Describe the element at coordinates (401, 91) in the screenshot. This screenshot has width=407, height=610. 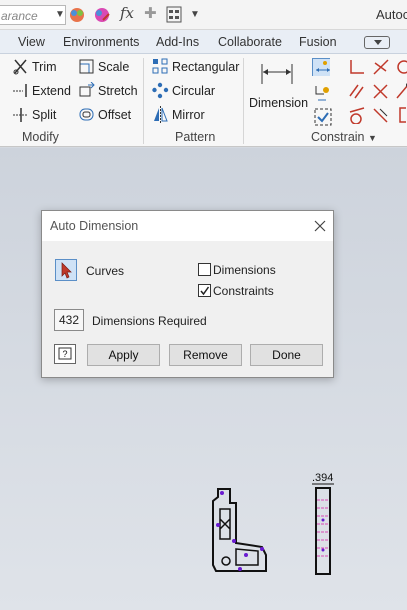
I see `horizontal-constraint-icon` at that location.